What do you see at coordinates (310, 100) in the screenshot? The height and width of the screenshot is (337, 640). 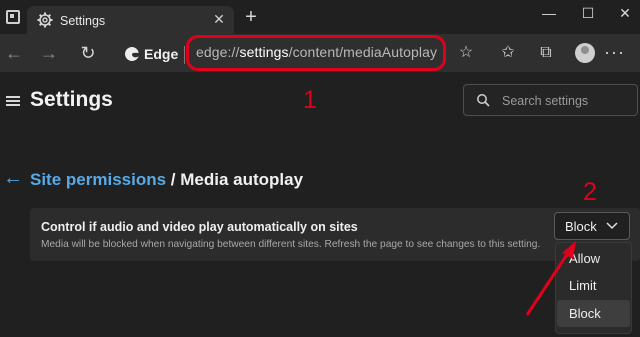 I see `annotation-step-1: 1` at bounding box center [310, 100].